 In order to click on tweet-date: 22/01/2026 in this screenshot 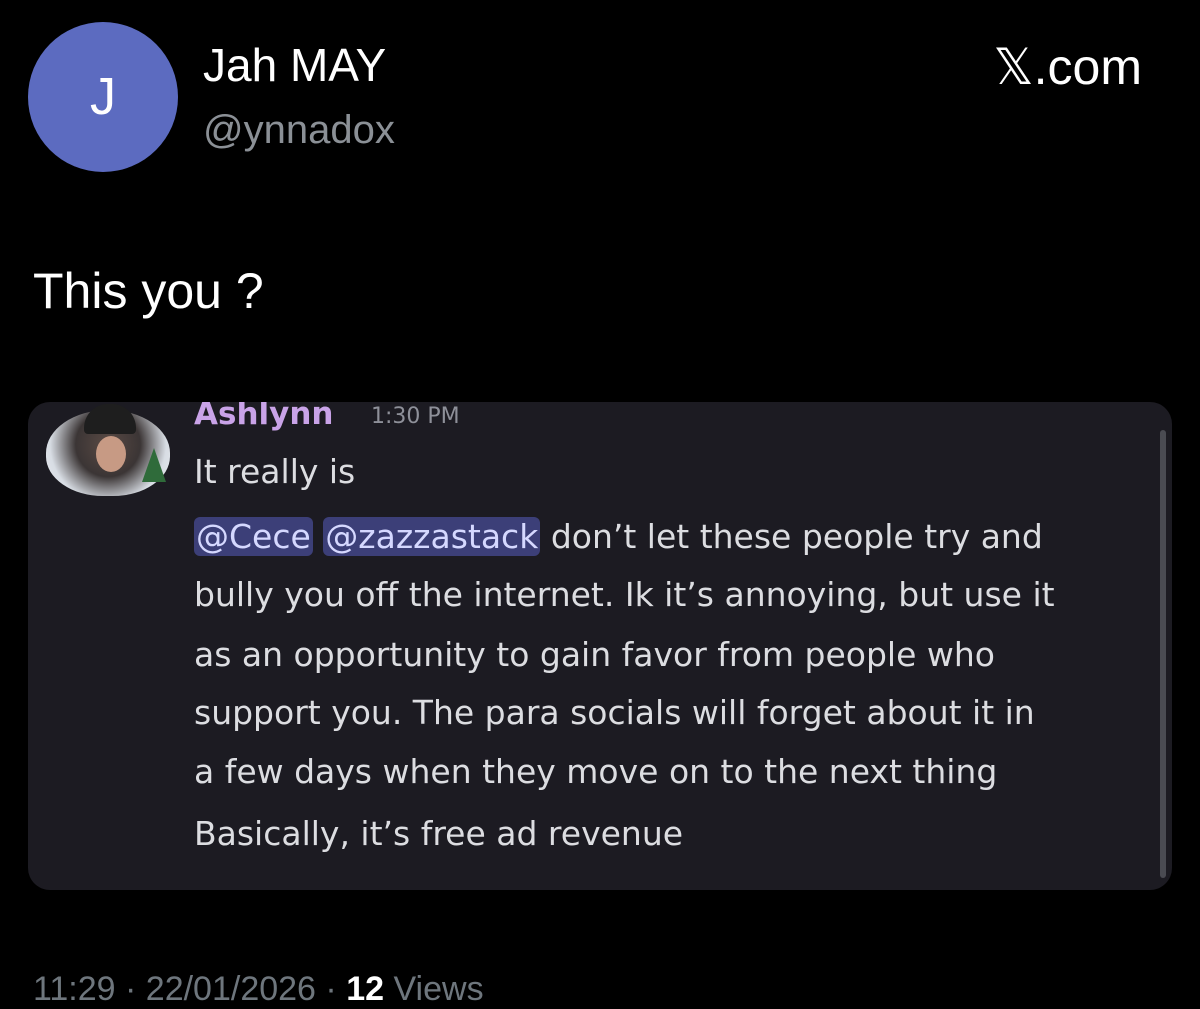, I will do `click(230, 989)`.